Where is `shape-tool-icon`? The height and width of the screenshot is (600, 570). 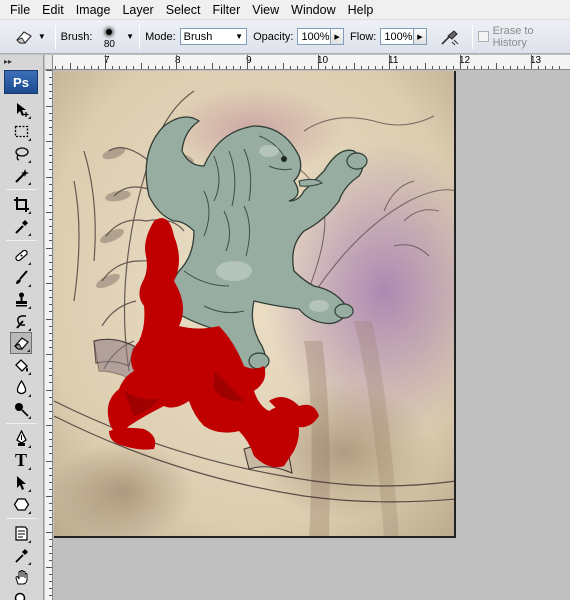
shape-tool-icon is located at coordinates (21, 504).